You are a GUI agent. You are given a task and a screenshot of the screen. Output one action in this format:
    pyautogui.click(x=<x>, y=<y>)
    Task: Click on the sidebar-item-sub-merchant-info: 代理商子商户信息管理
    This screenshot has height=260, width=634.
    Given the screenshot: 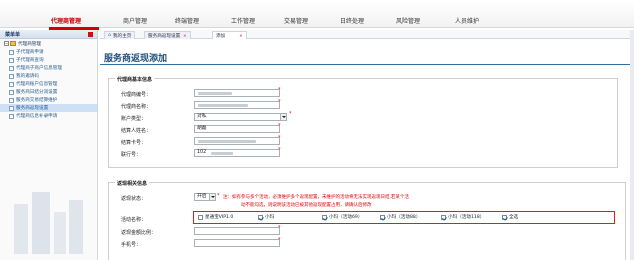 What is the action you would take?
    pyautogui.click(x=48, y=68)
    